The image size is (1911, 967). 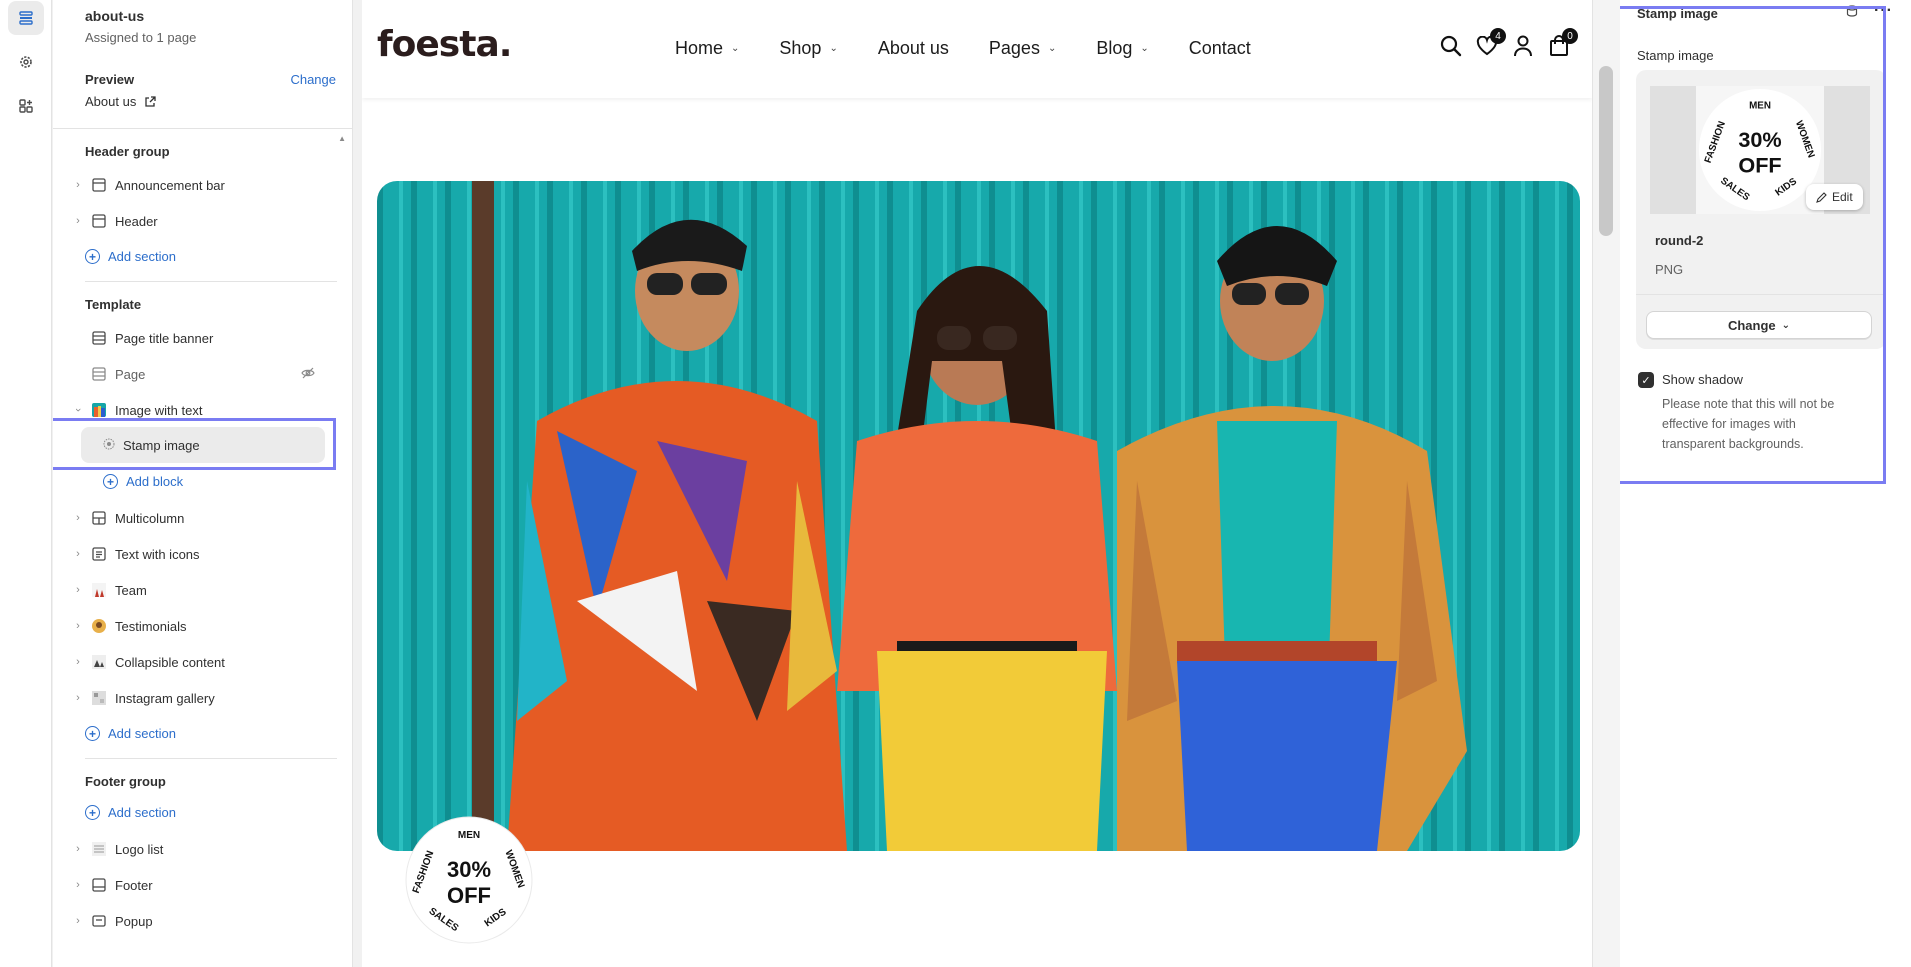 I want to click on nav-home: Home ⌄, so click(x=707, y=48).